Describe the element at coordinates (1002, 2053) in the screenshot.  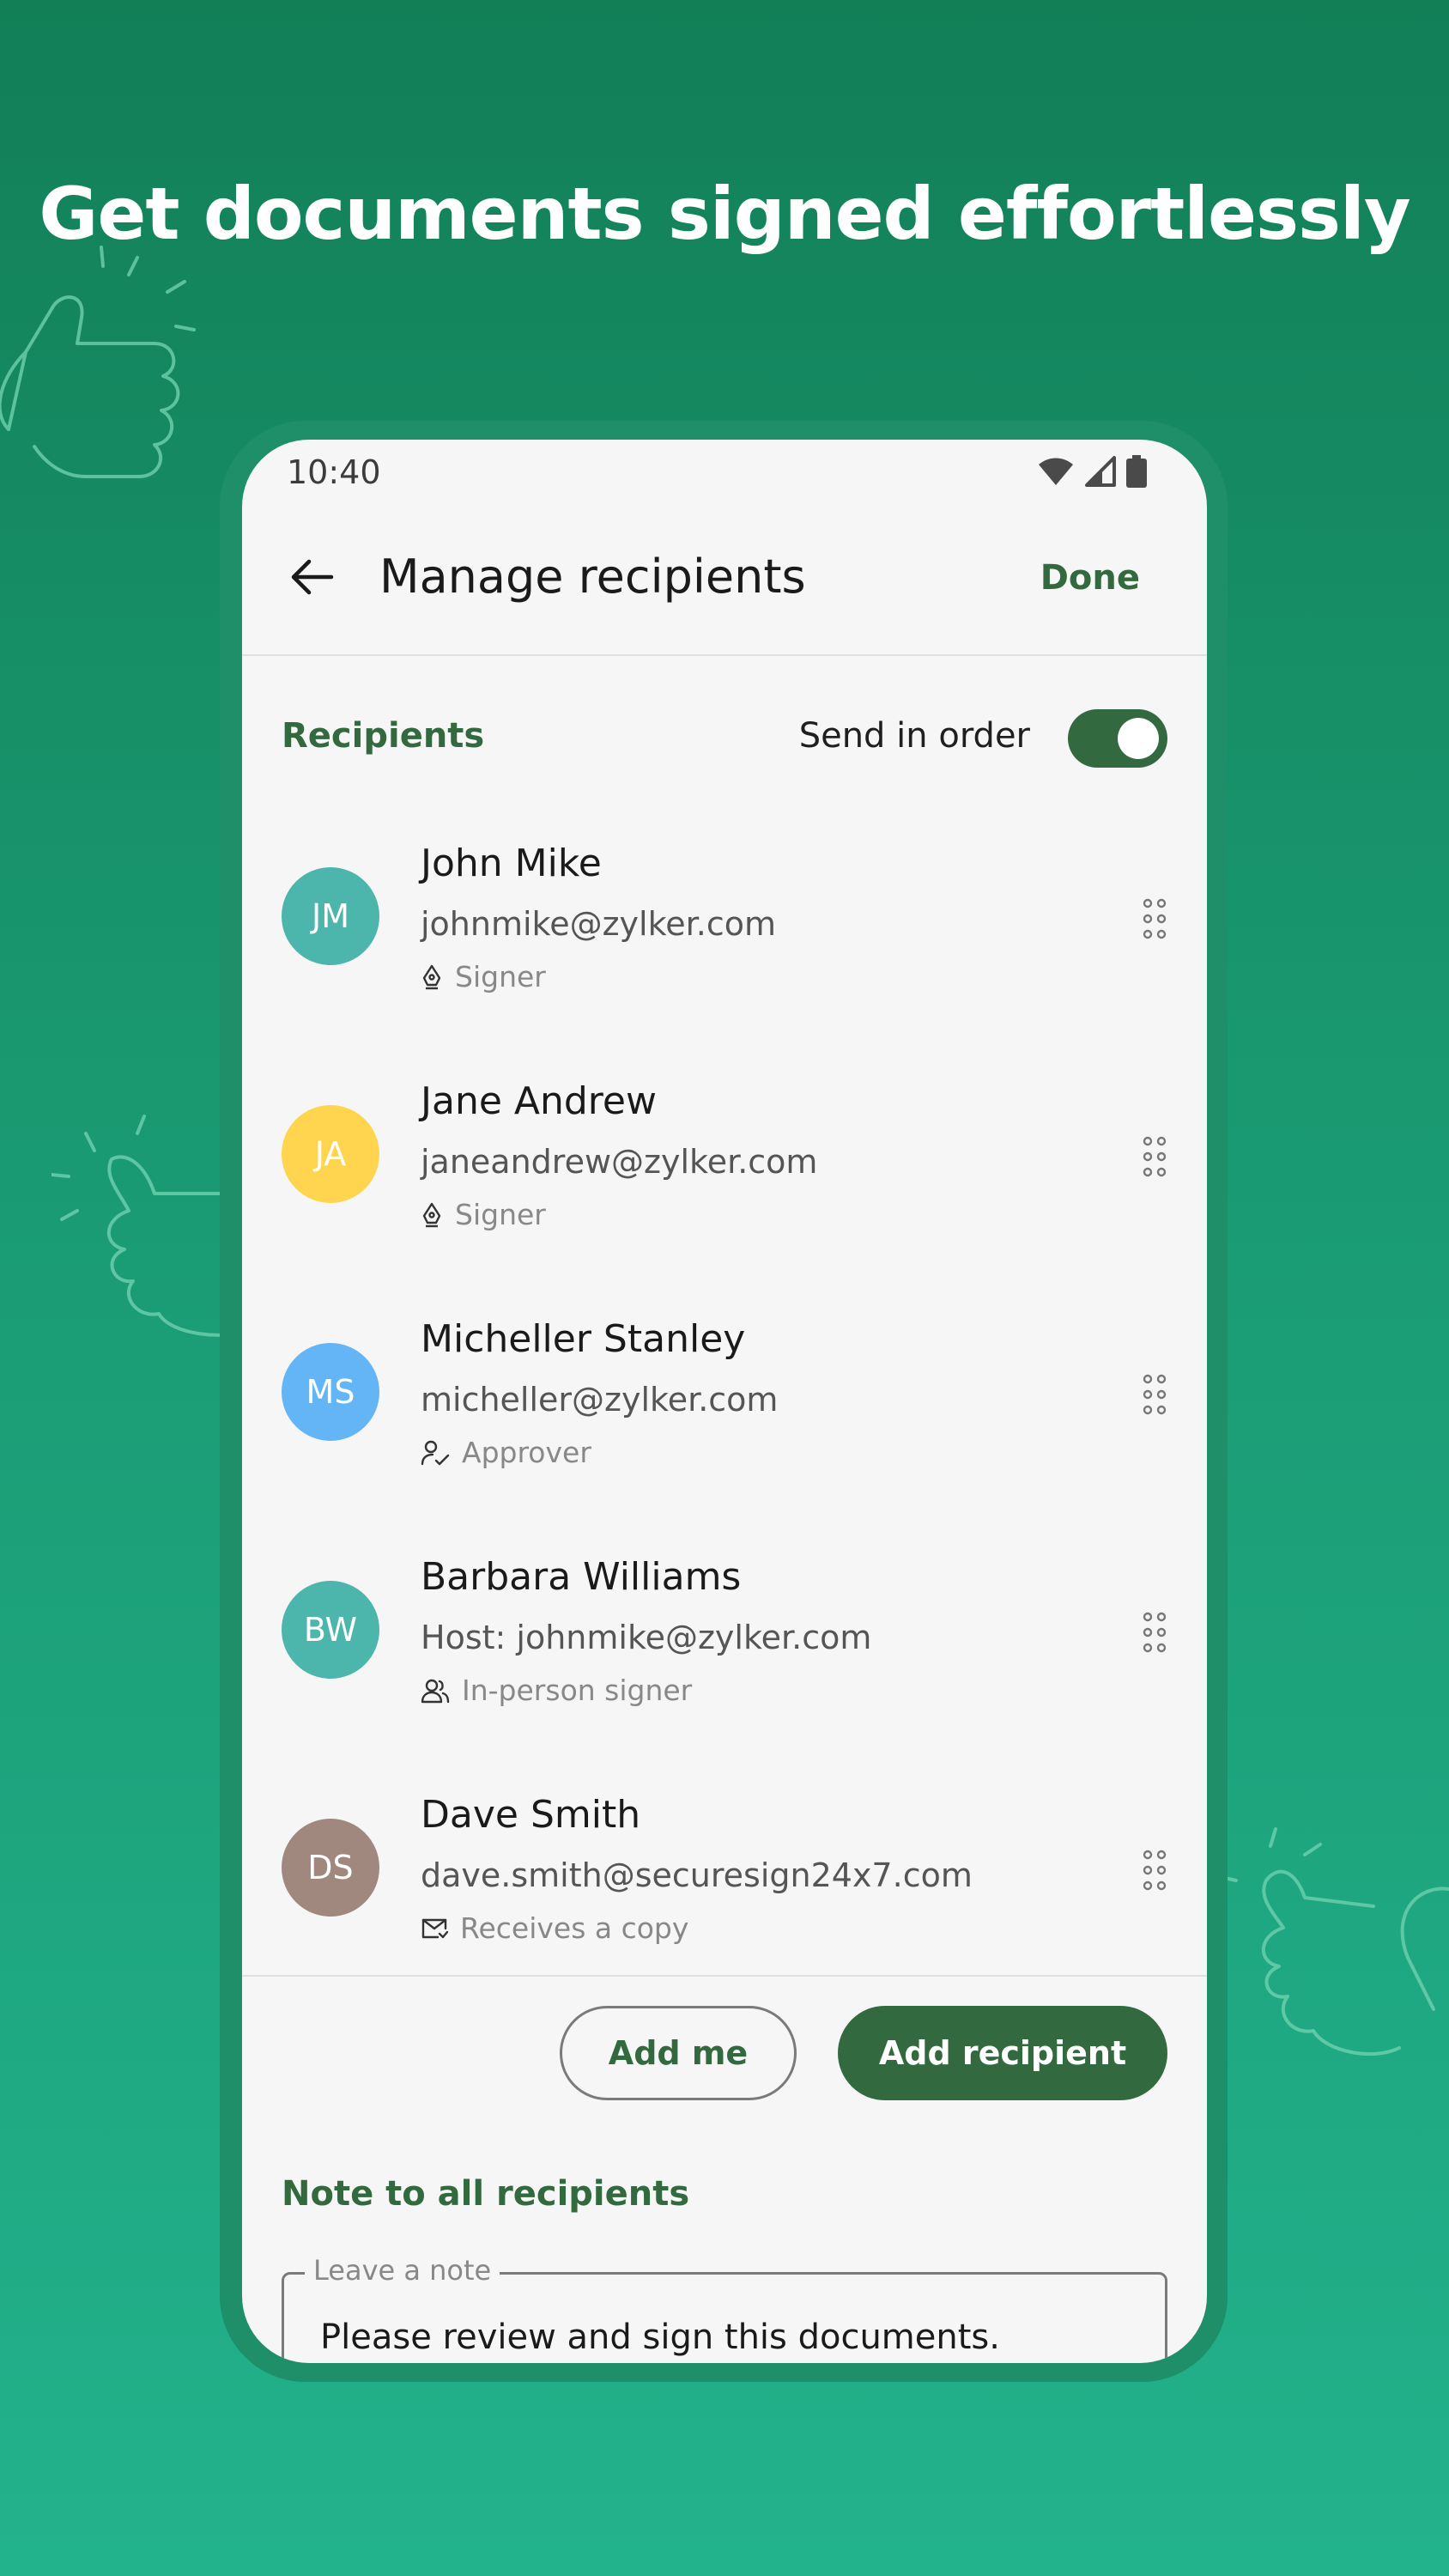
I see `add-recipient-button: Add recipient` at that location.